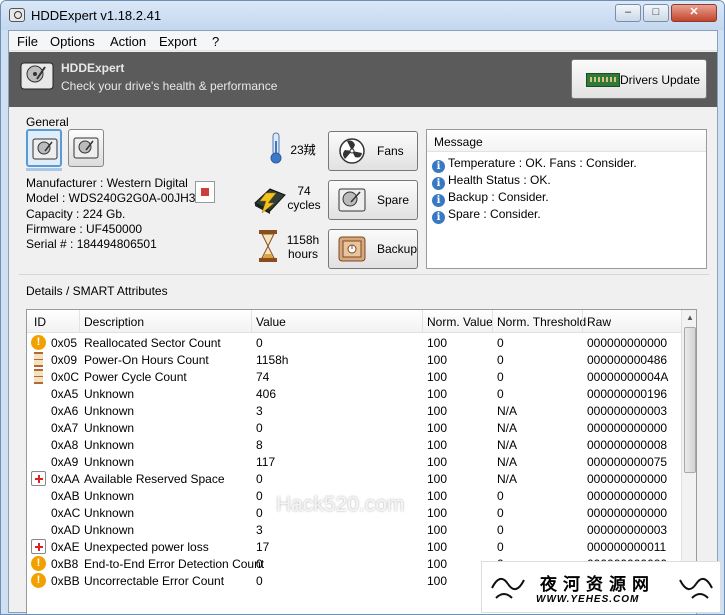  What do you see at coordinates (38, 478) in the screenshot?
I see `medical-icon` at bounding box center [38, 478].